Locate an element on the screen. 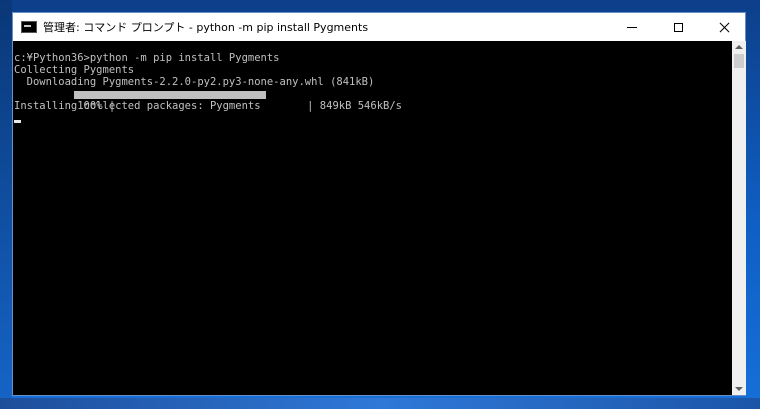 This screenshot has width=760, height=409. progress-bar is located at coordinates (170, 95).